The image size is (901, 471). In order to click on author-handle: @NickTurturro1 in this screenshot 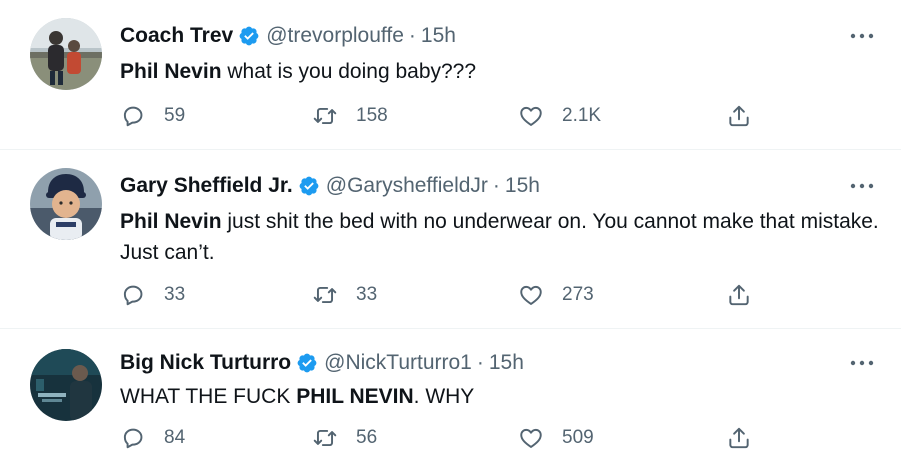, I will do `click(398, 363)`.